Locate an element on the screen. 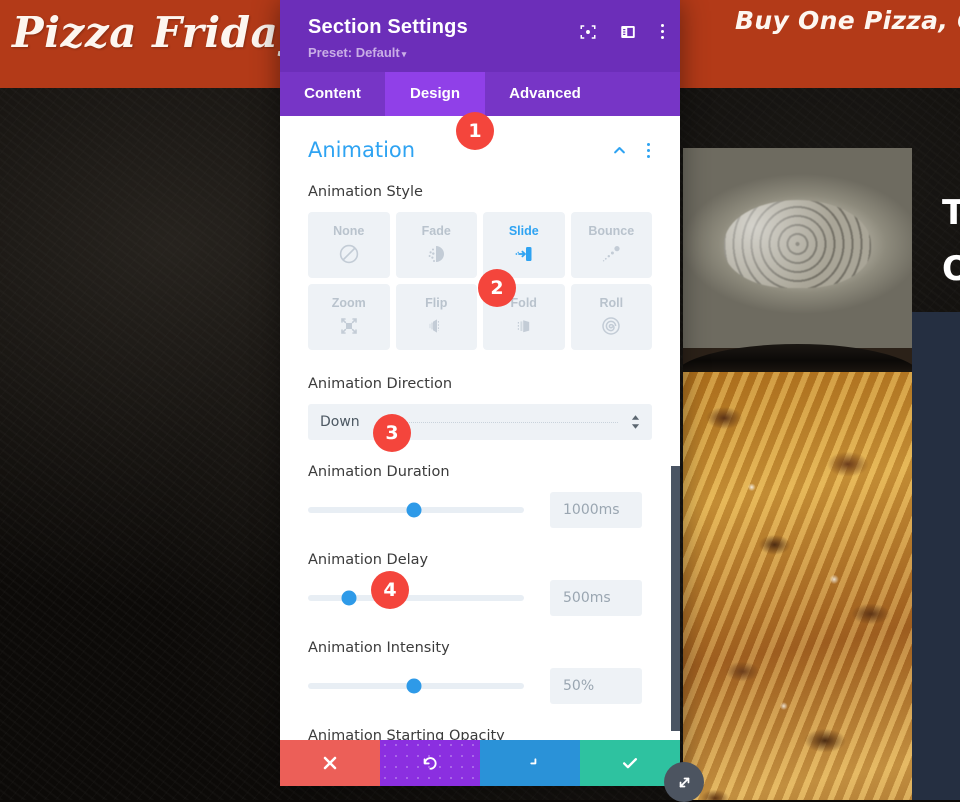 This screenshot has height=802, width=960. step-badge-3: 3 is located at coordinates (392, 433).